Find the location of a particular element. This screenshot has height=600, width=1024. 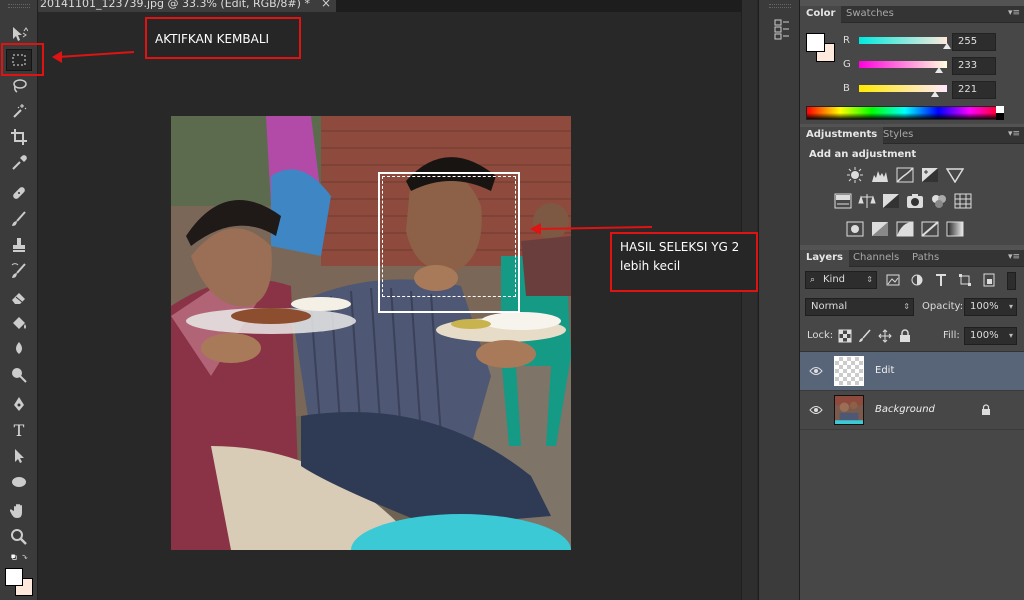

posterize-icon is located at coordinates (880, 229).